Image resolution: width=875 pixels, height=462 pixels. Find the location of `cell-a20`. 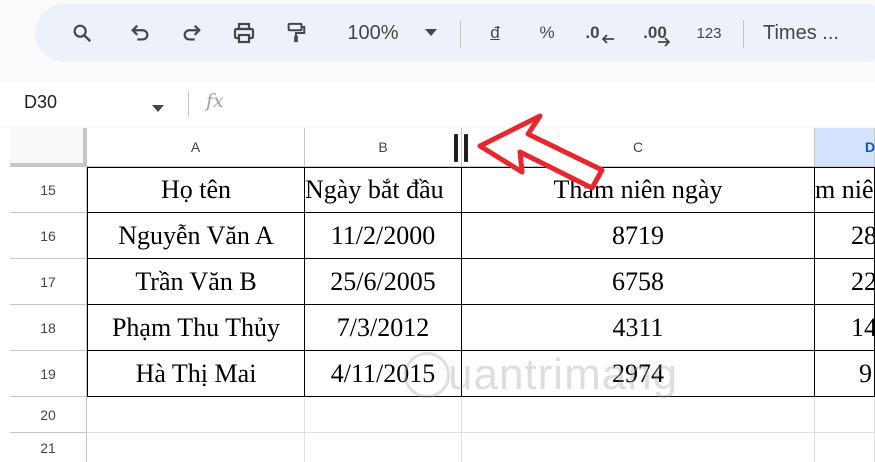

cell-a20 is located at coordinates (196, 415).